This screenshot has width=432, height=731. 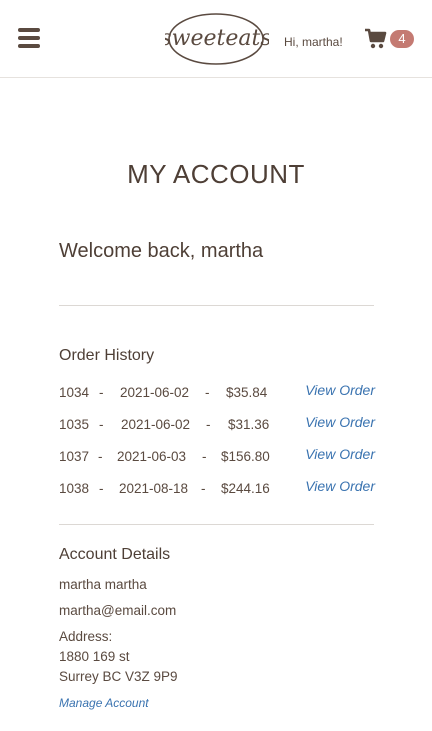 I want to click on order-id: 1035, so click(x=74, y=424).